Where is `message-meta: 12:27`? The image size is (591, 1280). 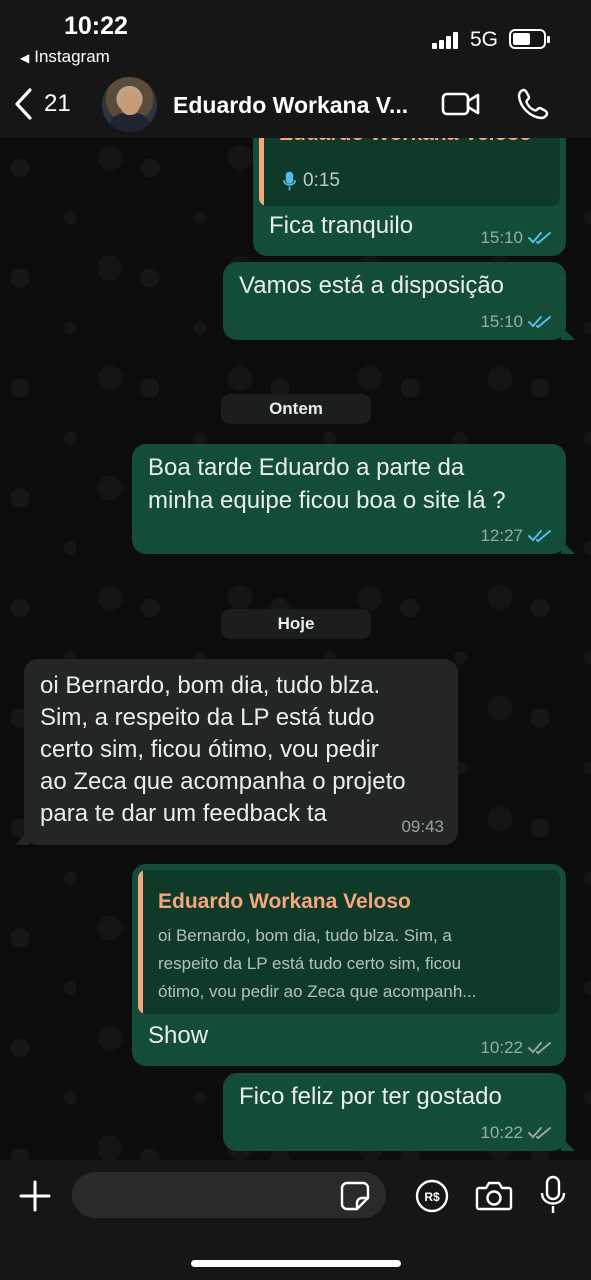
message-meta: 12:27 is located at coordinates (516, 536).